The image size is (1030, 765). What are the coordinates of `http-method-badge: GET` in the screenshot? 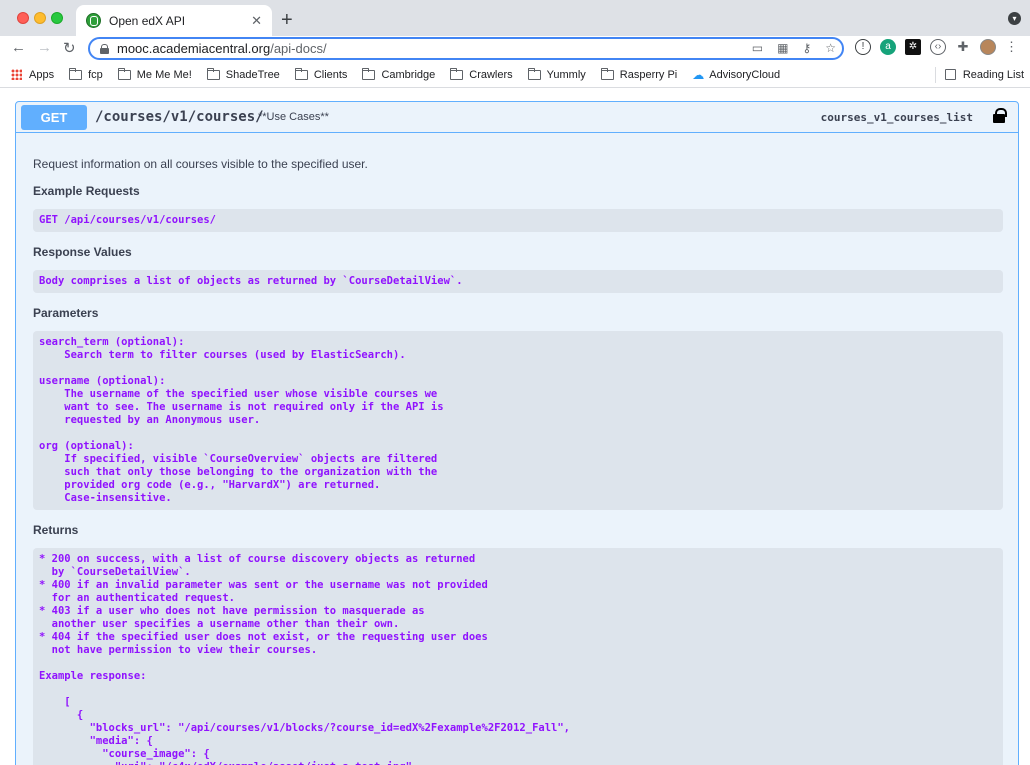 It's located at (54, 117).